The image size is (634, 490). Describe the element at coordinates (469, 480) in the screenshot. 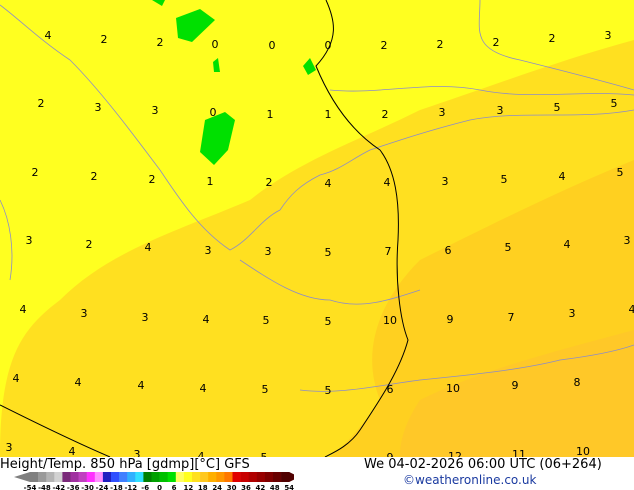

I see `credit-link: ©weatheronline.co.uk` at that location.